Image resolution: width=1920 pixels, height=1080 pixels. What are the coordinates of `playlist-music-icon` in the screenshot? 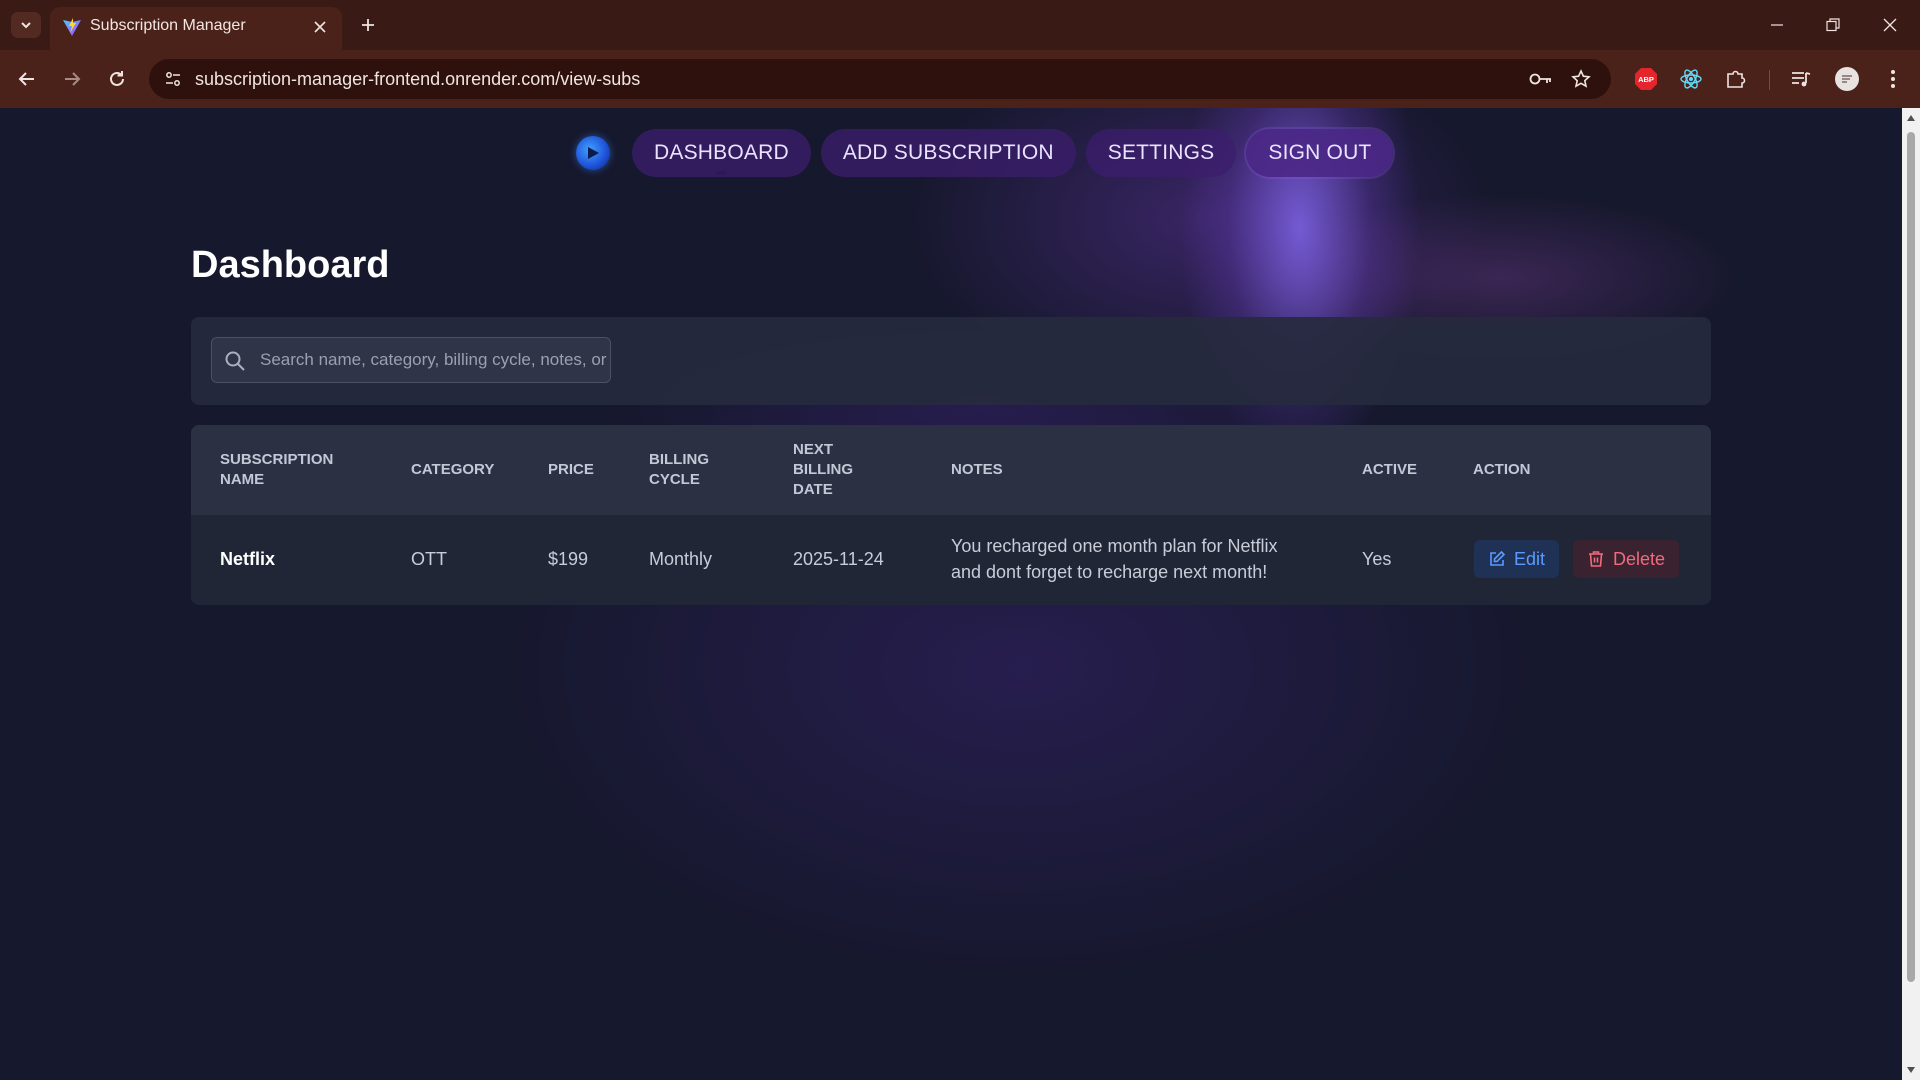 It's located at (1801, 79).